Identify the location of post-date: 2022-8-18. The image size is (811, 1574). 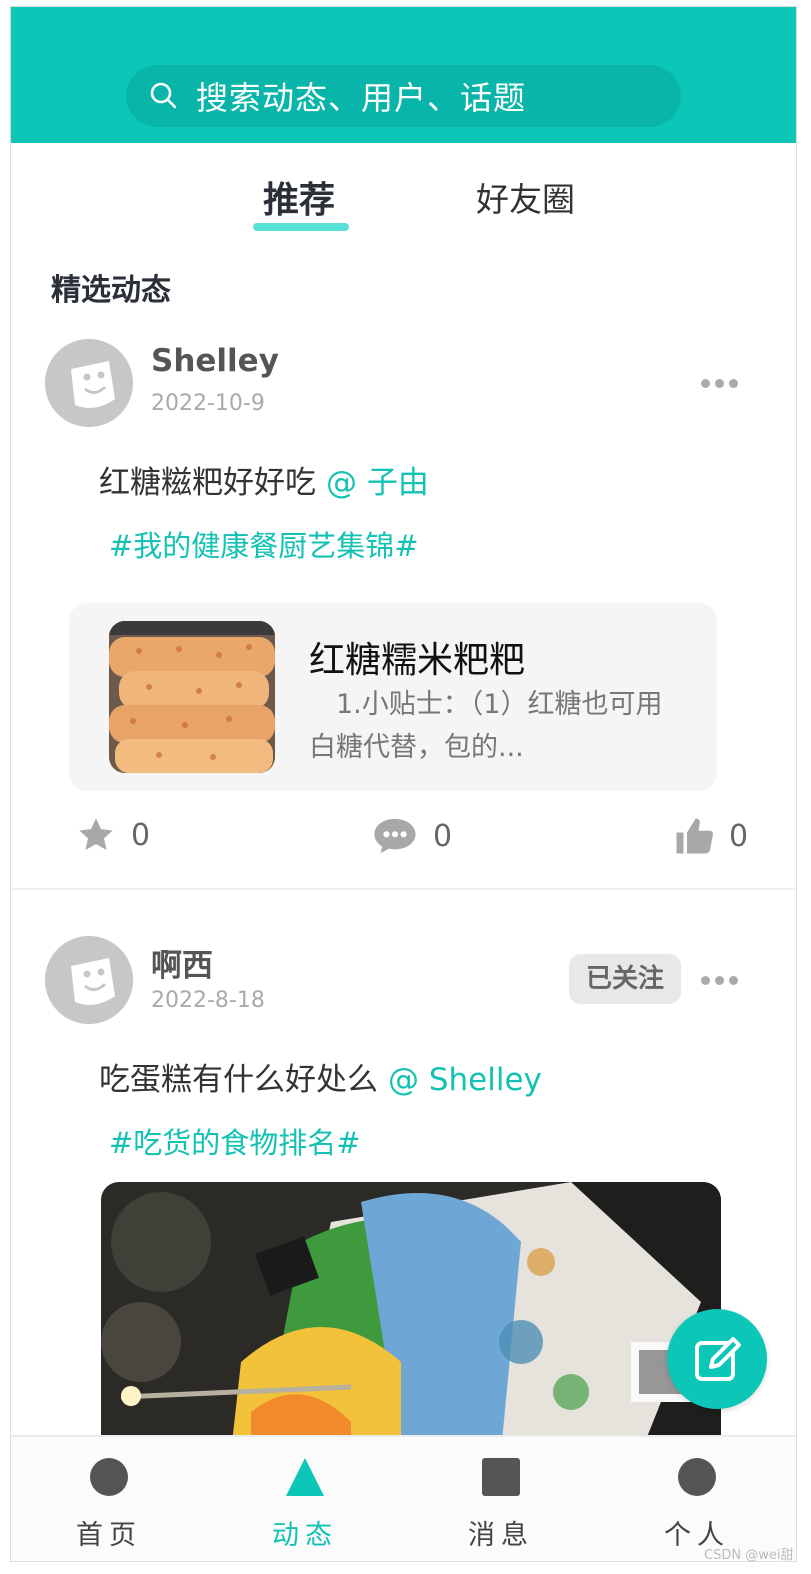
(208, 1000).